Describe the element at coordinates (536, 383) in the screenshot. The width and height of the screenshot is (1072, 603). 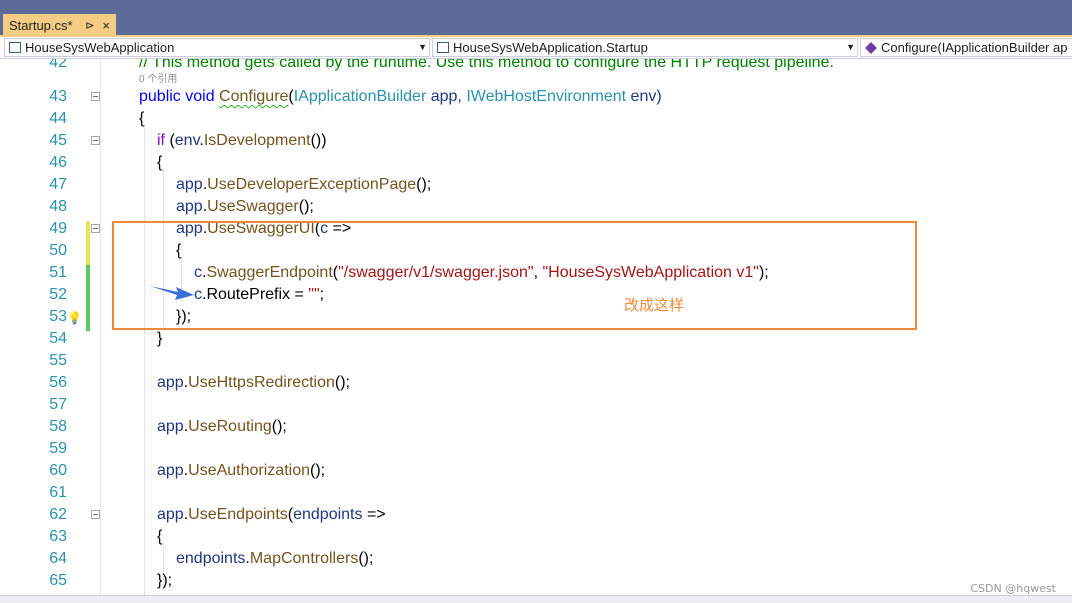
I see `code-line-56: 56 app.UseHttpsRedirection();` at that location.